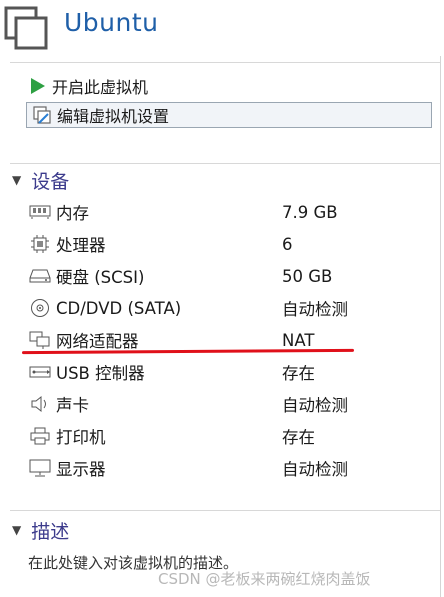 Image resolution: width=444 pixels, height=597 pixels. I want to click on display-icon, so click(40, 468).